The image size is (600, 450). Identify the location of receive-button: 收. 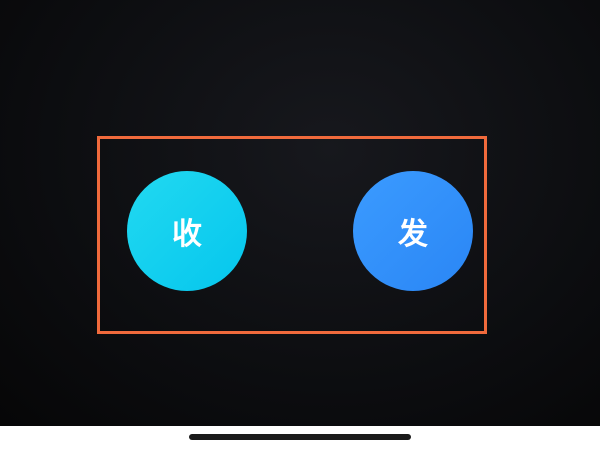
(187, 231).